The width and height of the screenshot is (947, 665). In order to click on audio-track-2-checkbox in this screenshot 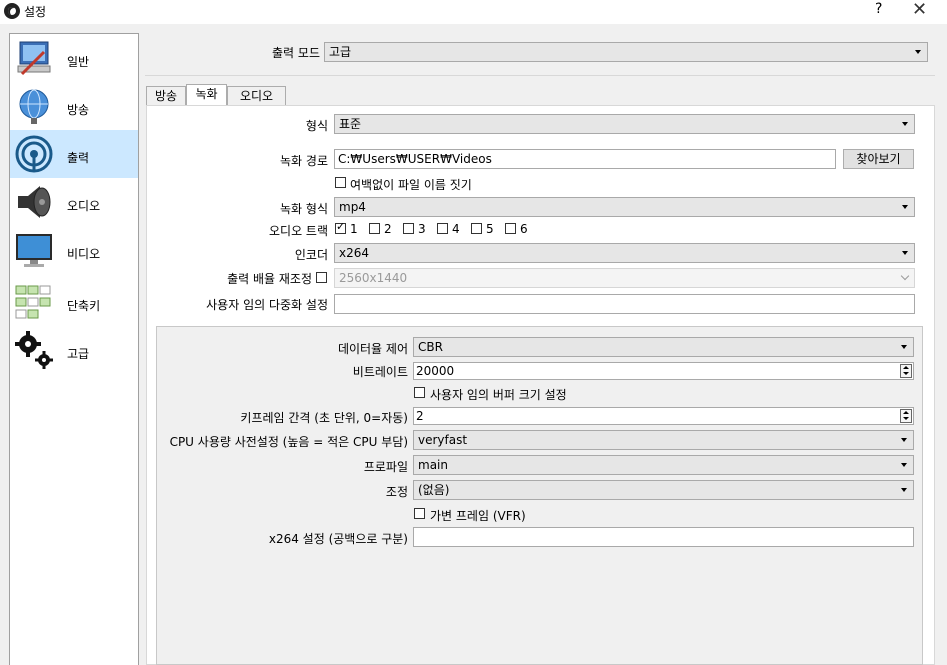, I will do `click(374, 228)`.